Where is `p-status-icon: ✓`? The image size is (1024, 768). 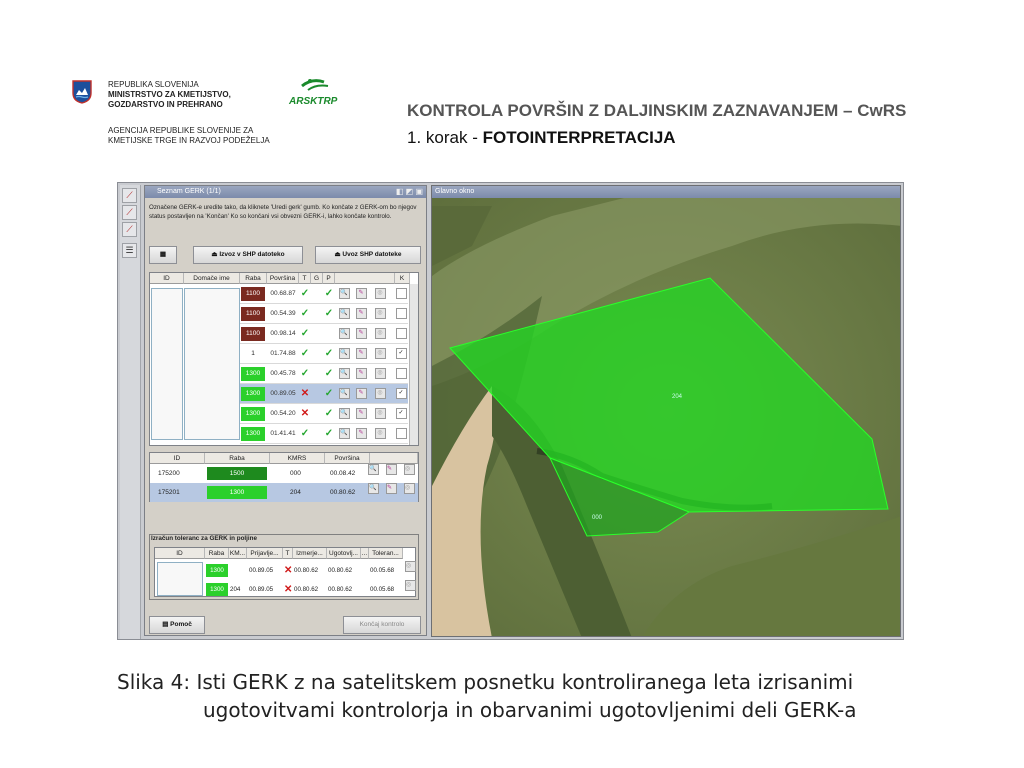
p-status-icon: ✓ is located at coordinates (329, 413).